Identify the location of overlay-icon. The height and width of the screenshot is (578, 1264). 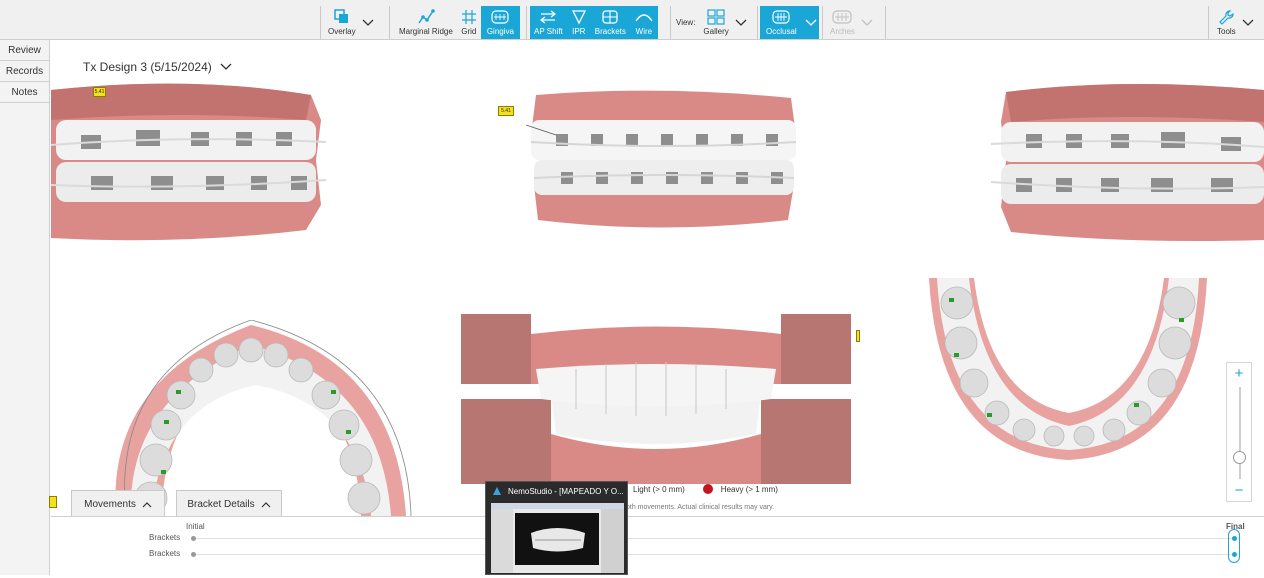
(341, 16).